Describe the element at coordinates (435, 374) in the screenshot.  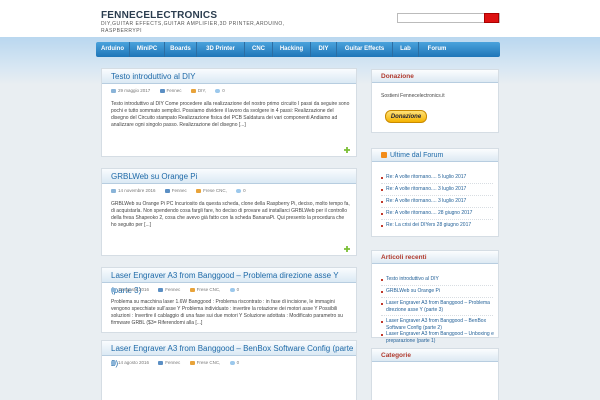
I see `categories-widget: Categorie` at that location.